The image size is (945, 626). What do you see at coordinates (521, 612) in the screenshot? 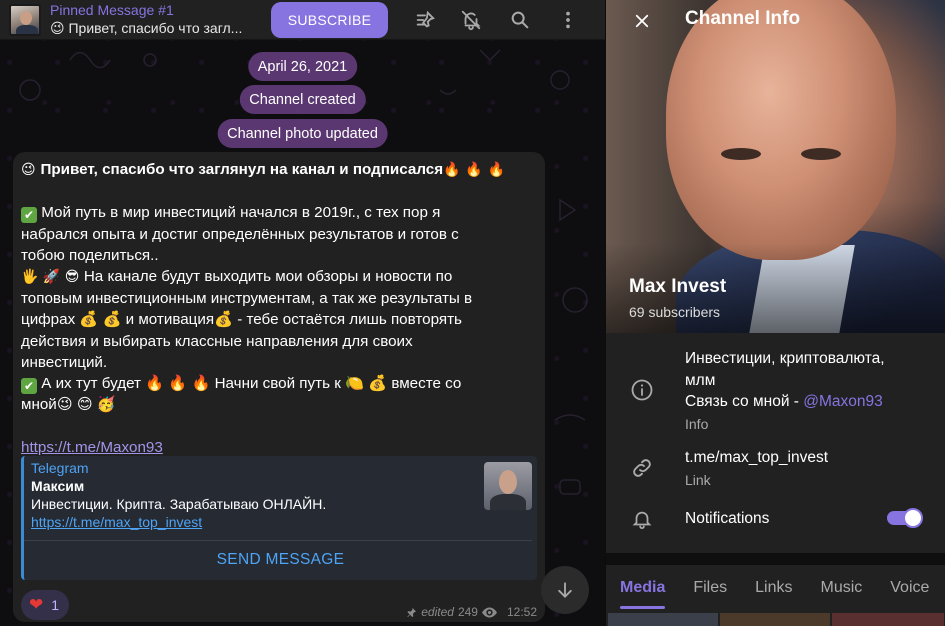
I see `message-time: 12:52` at bounding box center [521, 612].